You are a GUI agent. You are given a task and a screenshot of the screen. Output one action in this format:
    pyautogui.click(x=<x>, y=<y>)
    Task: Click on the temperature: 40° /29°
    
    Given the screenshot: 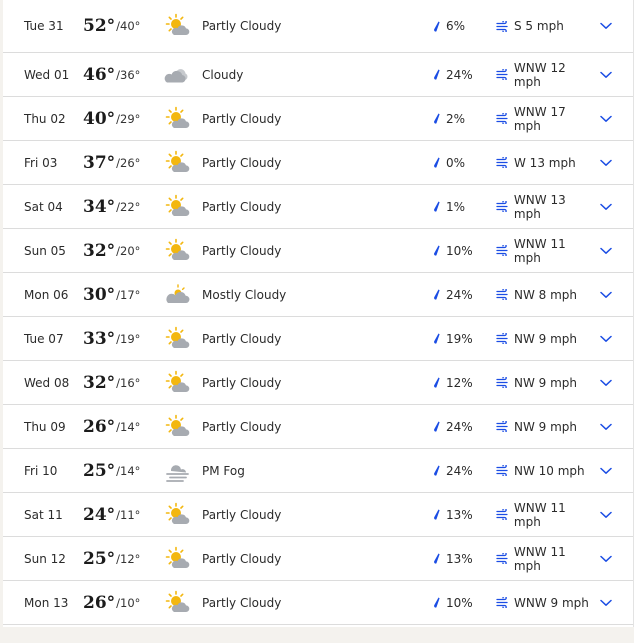 What is the action you would take?
    pyautogui.click(x=122, y=118)
    